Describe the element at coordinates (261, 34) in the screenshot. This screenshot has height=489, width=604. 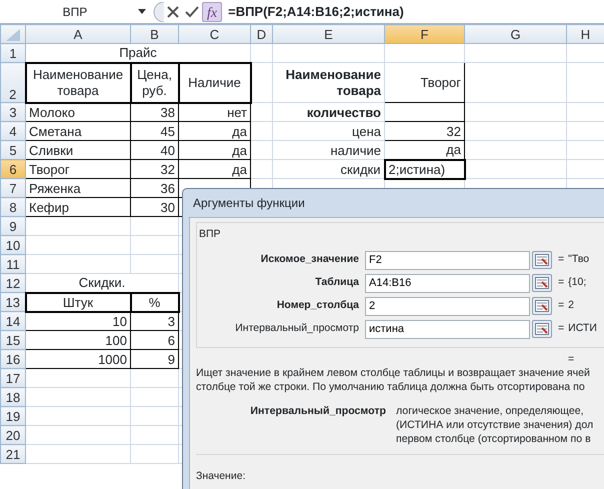
I see `column-header: D` at that location.